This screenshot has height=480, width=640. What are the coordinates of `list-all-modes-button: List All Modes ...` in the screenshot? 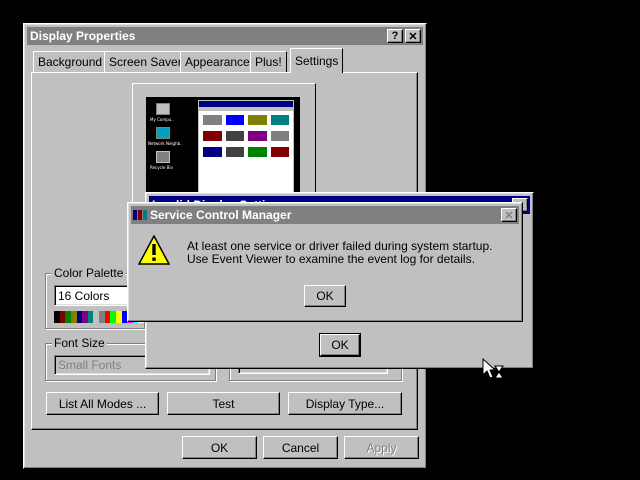 It's located at (102, 403).